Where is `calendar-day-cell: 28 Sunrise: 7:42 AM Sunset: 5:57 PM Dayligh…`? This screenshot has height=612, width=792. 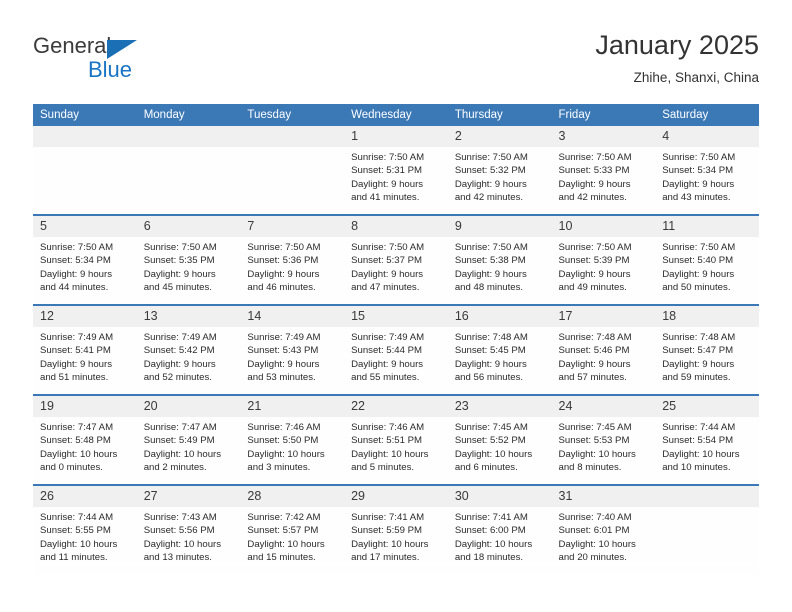
calendar-day-cell: 28 Sunrise: 7:42 AM Sunset: 5:57 PM Dayligh… is located at coordinates (292, 529).